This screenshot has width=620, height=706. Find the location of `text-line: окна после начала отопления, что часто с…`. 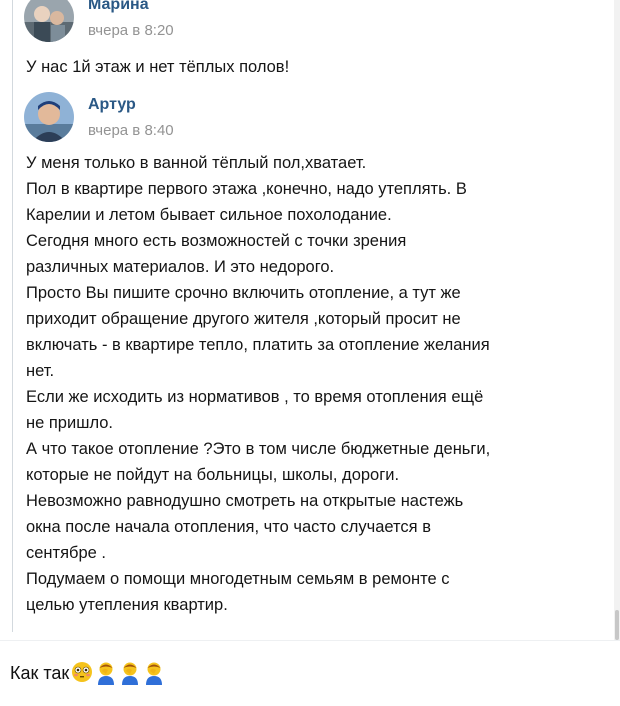

text-line: окна после начала отопления, что часто с… is located at coordinates (228, 527).